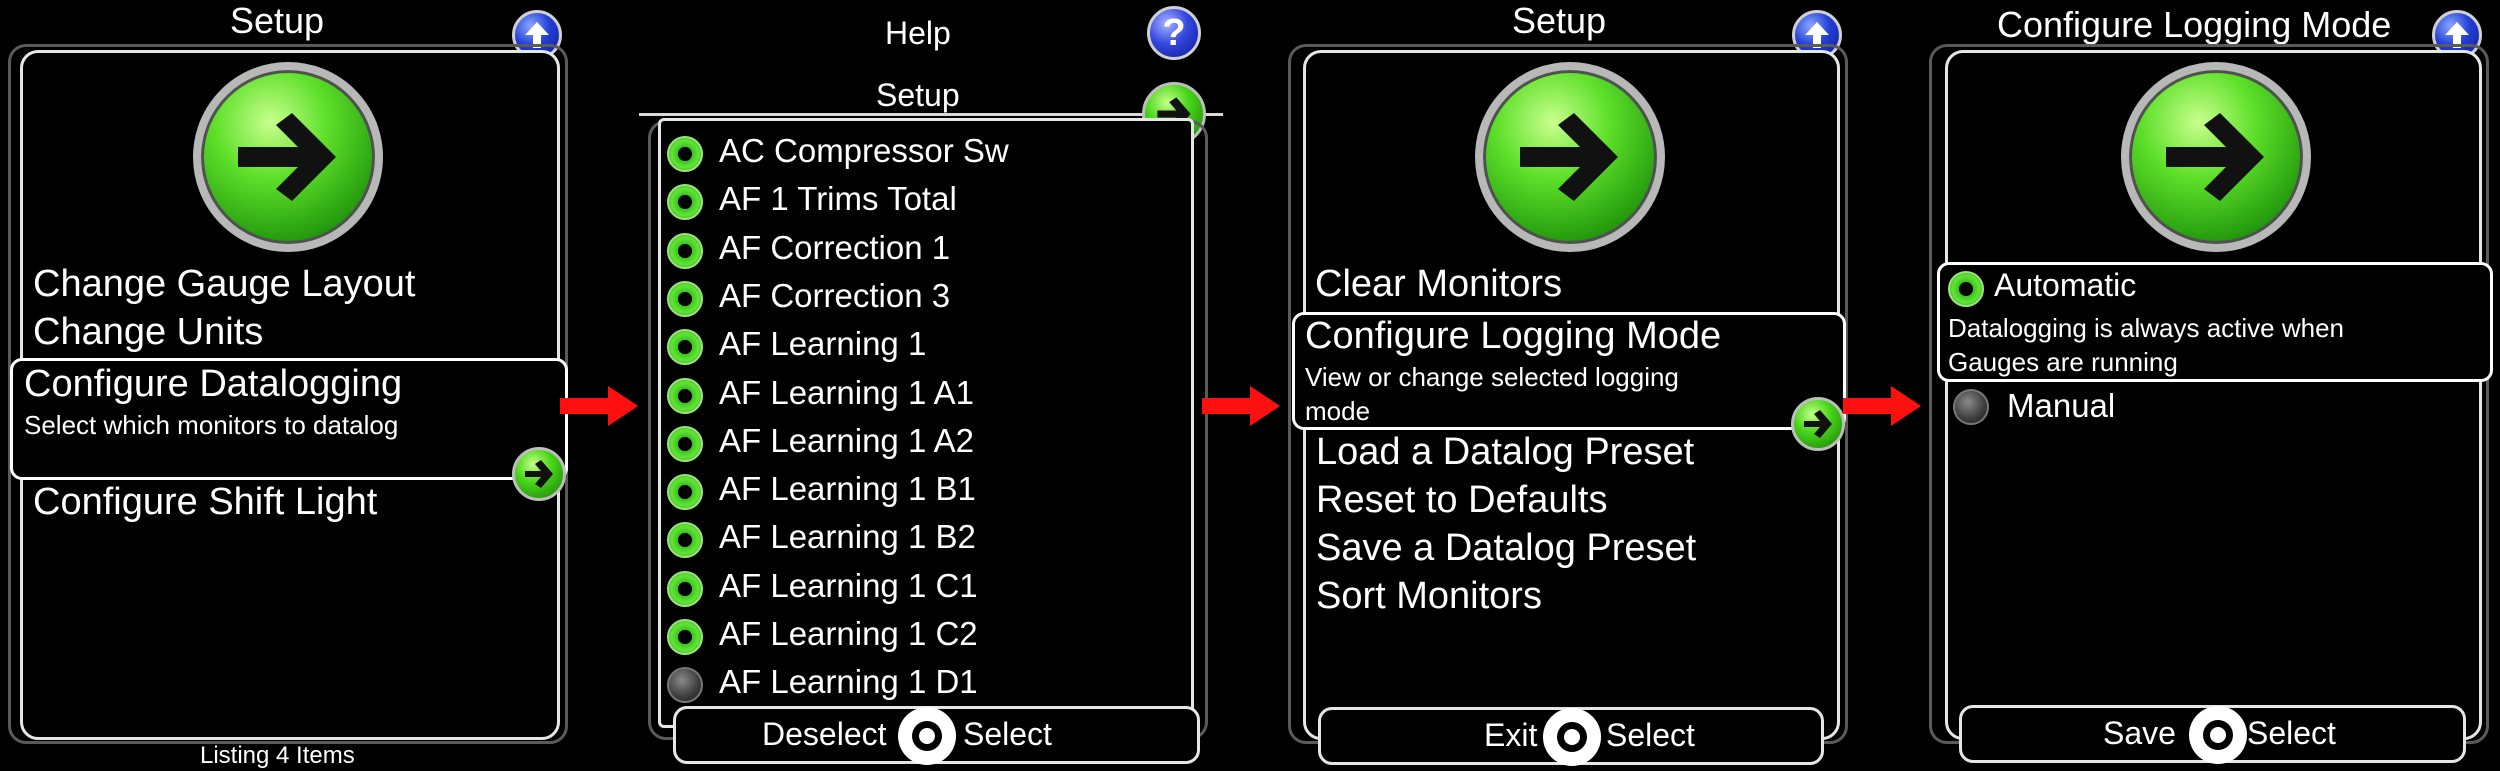 The image size is (2500, 771). I want to click on radio-manual-icon, so click(1971, 407).